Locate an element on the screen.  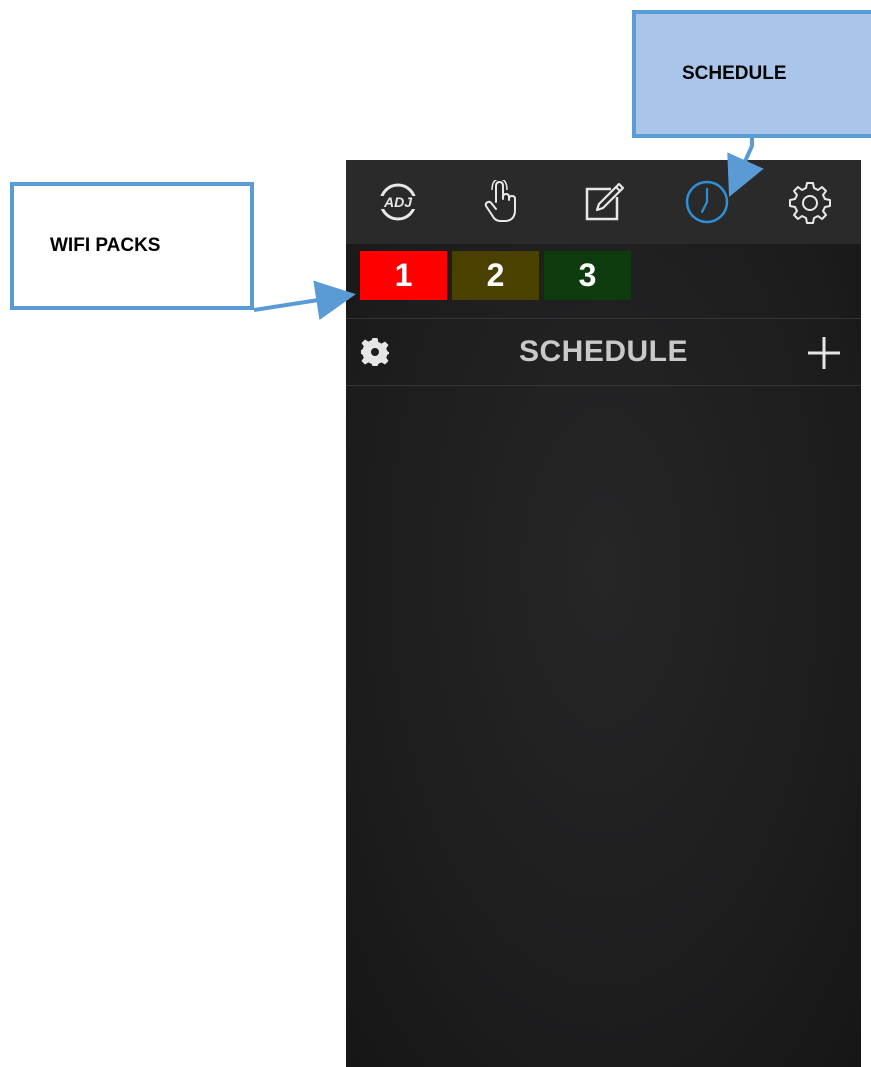
adj-home-button: ADJ is located at coordinates (398, 202).